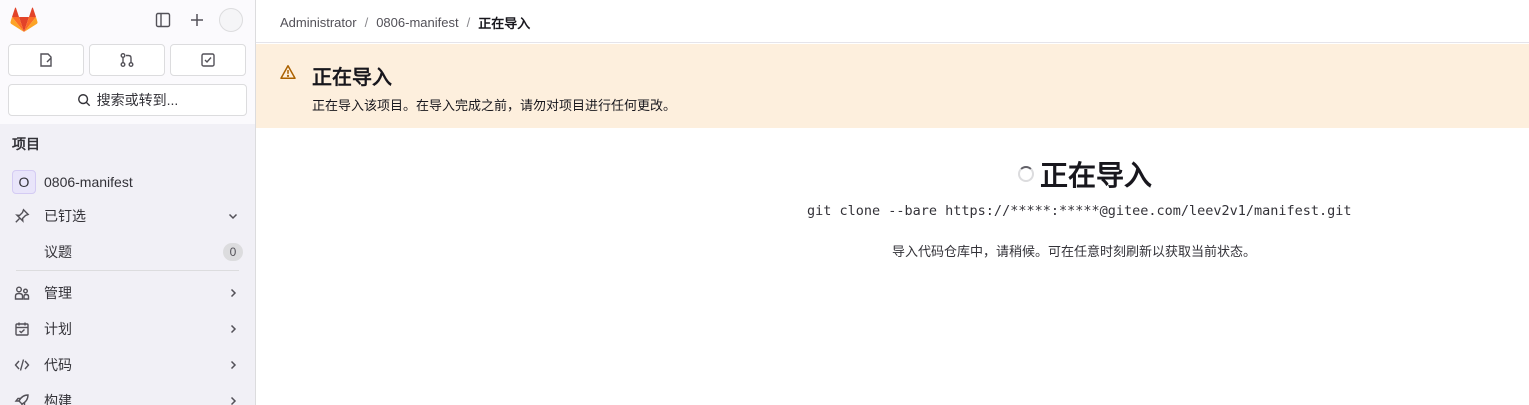 The image size is (1529, 405). What do you see at coordinates (58, 252) in the screenshot?
I see `issues-label: 议题` at bounding box center [58, 252].